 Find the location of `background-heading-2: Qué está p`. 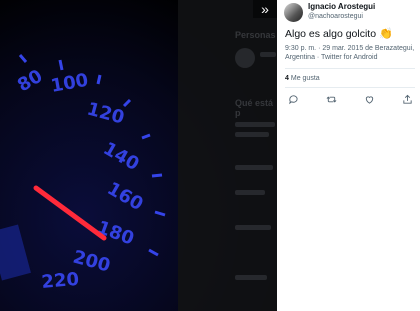

background-heading-2: Qué está p is located at coordinates (254, 108).